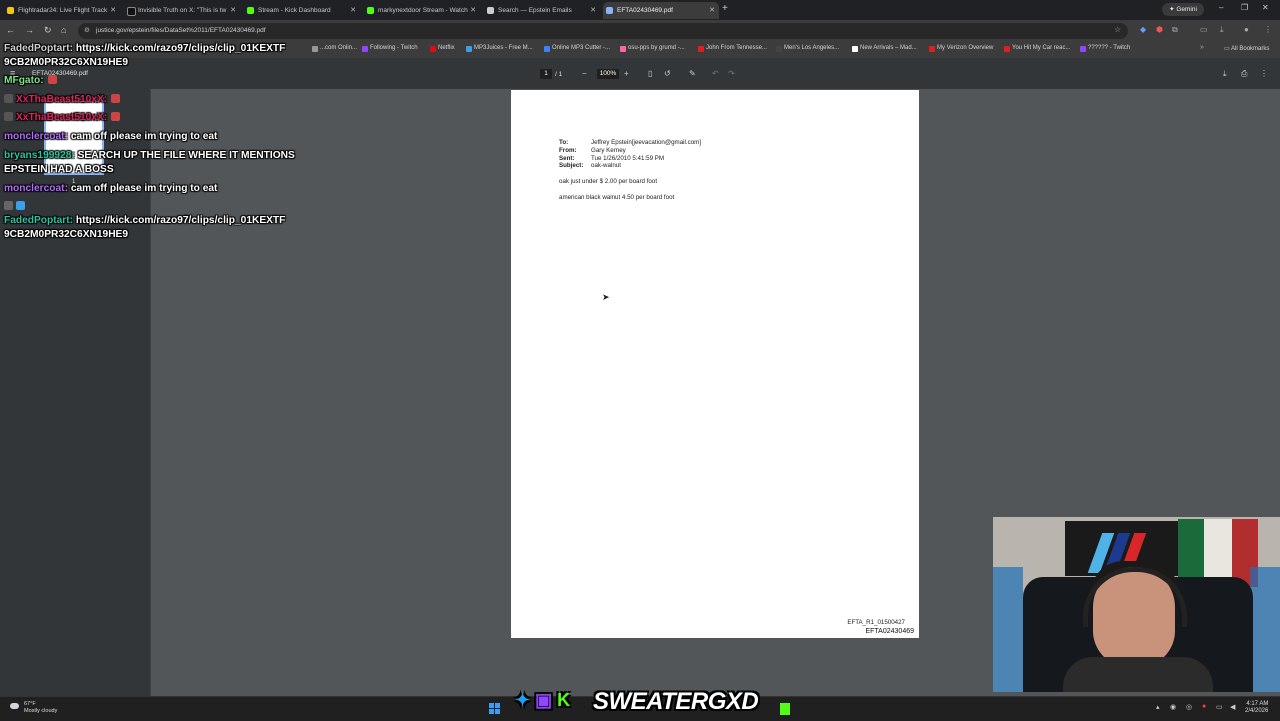  What do you see at coordinates (1175, 30) in the screenshot?
I see `extensions-icon: ⧉` at bounding box center [1175, 30].